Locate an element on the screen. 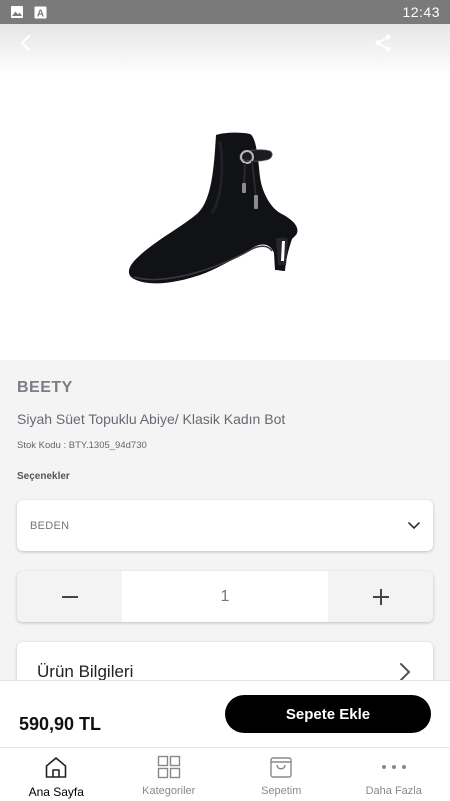  more-icon is located at coordinates (394, 767).